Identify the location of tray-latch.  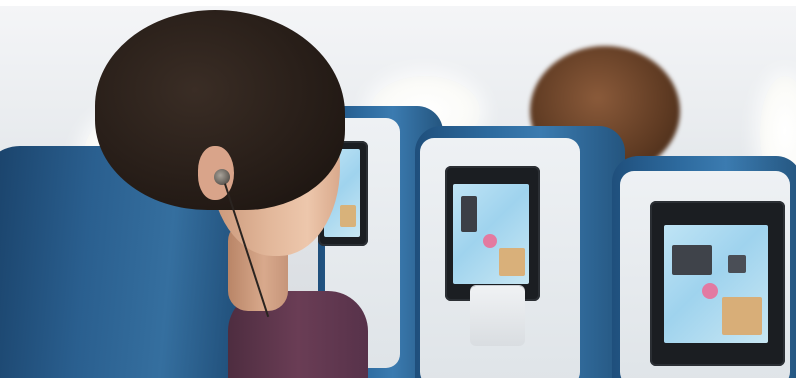
(497, 316).